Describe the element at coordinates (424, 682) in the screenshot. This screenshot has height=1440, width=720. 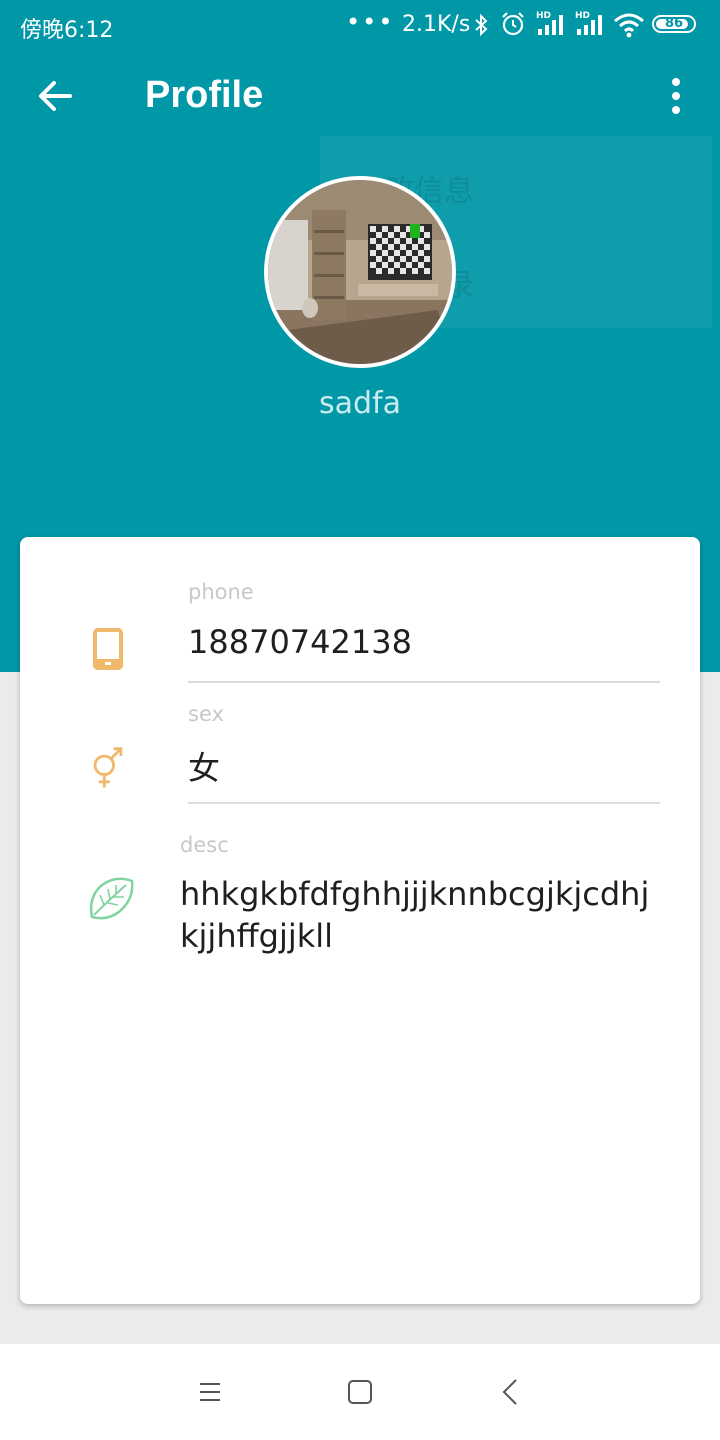
I see `phone-divider` at that location.